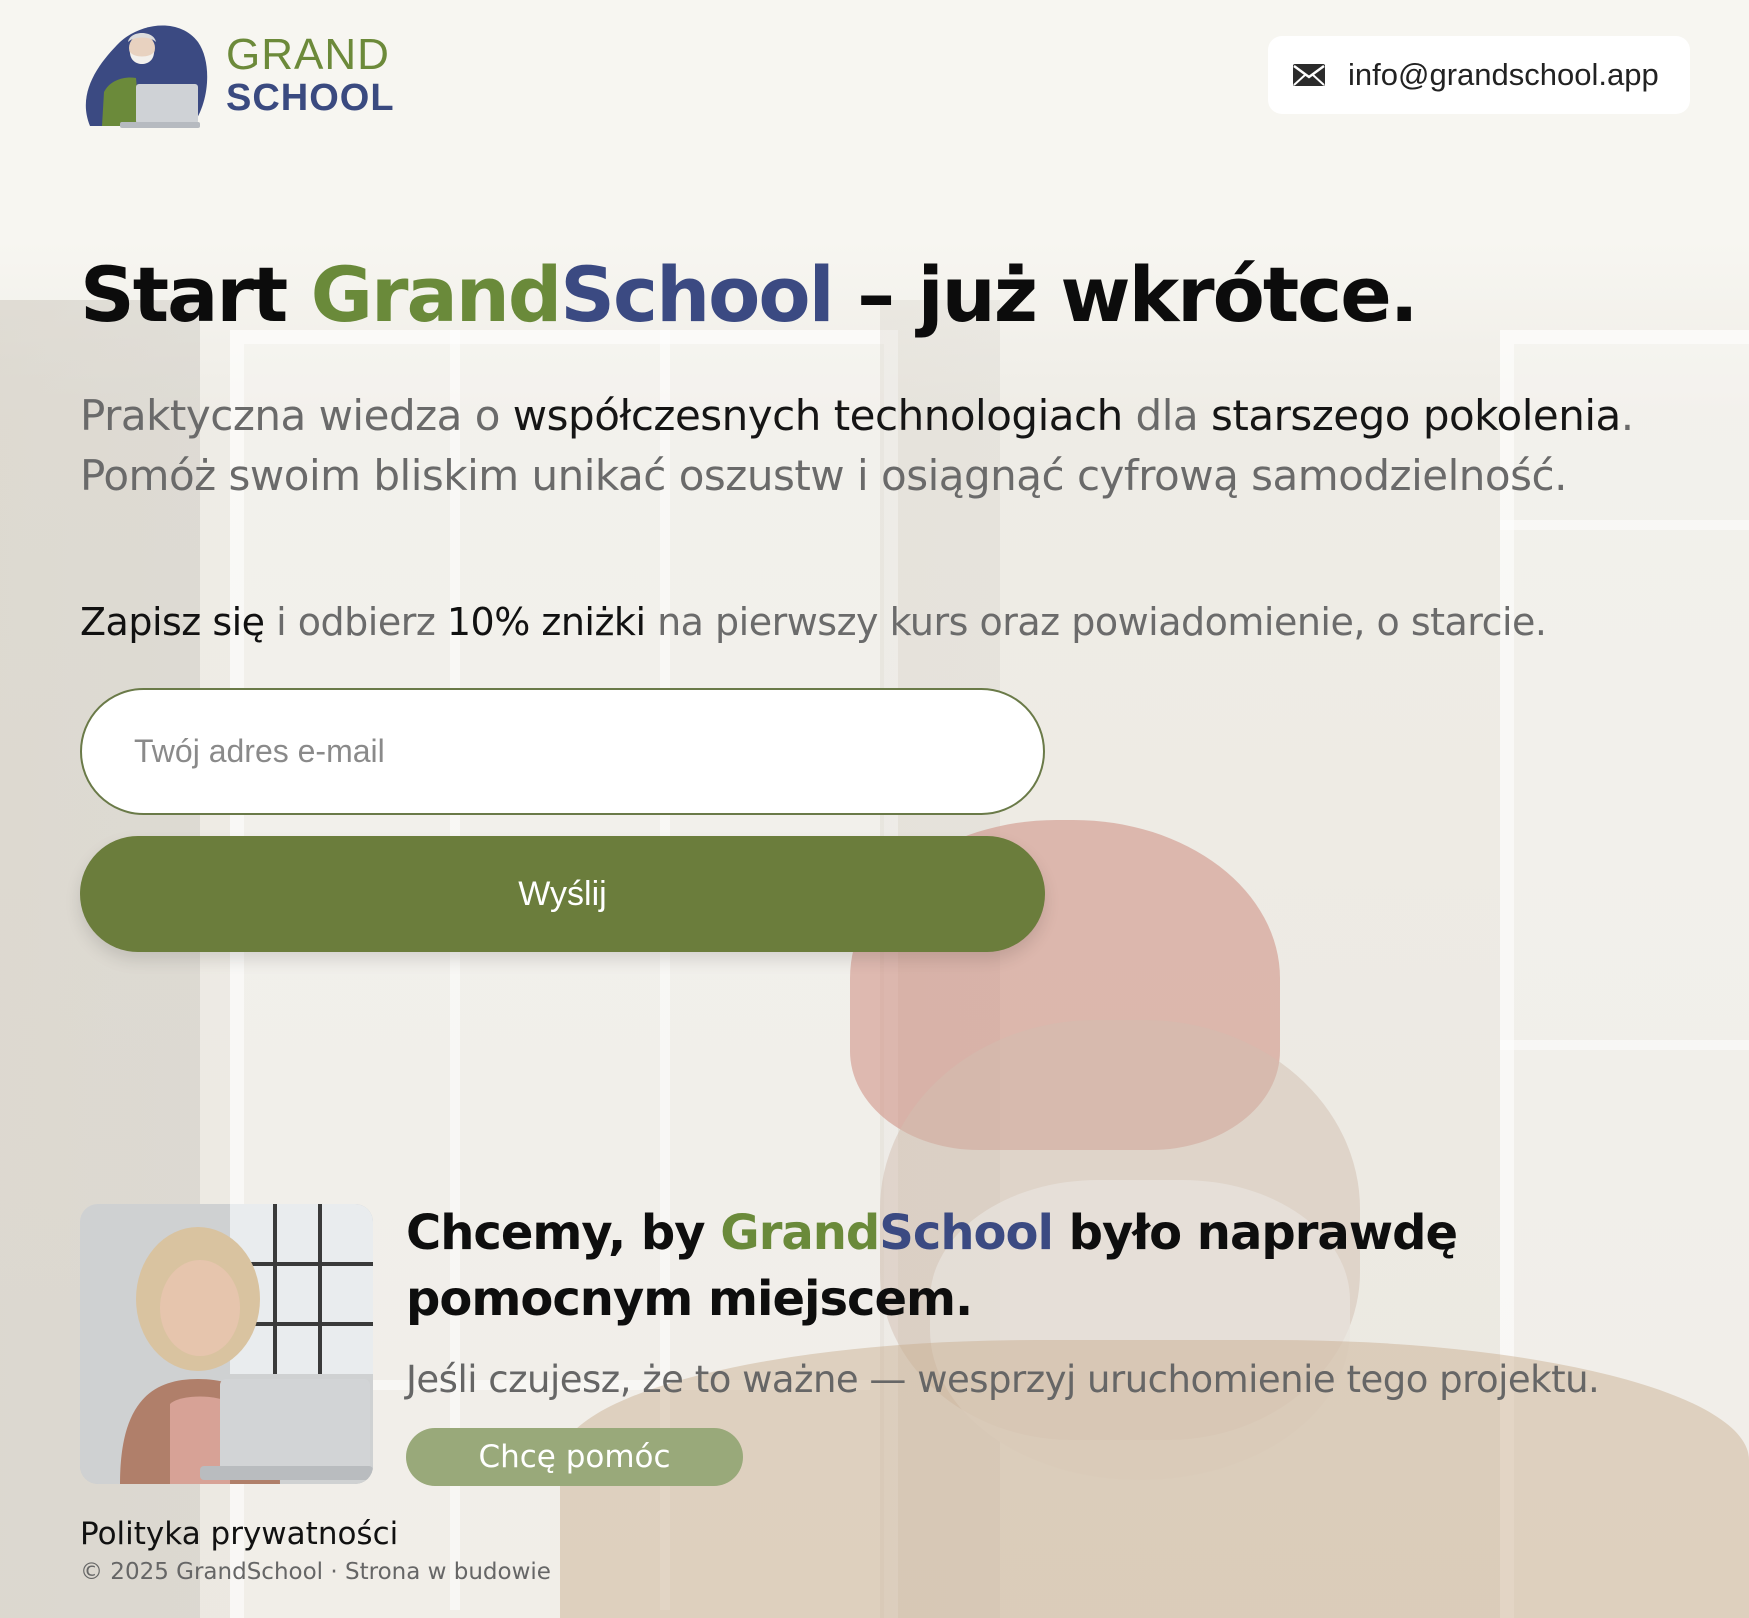 Image resolution: width=1749 pixels, height=1618 pixels. I want to click on privacy-policy-link: Polityka prywatności, so click(239, 1534).